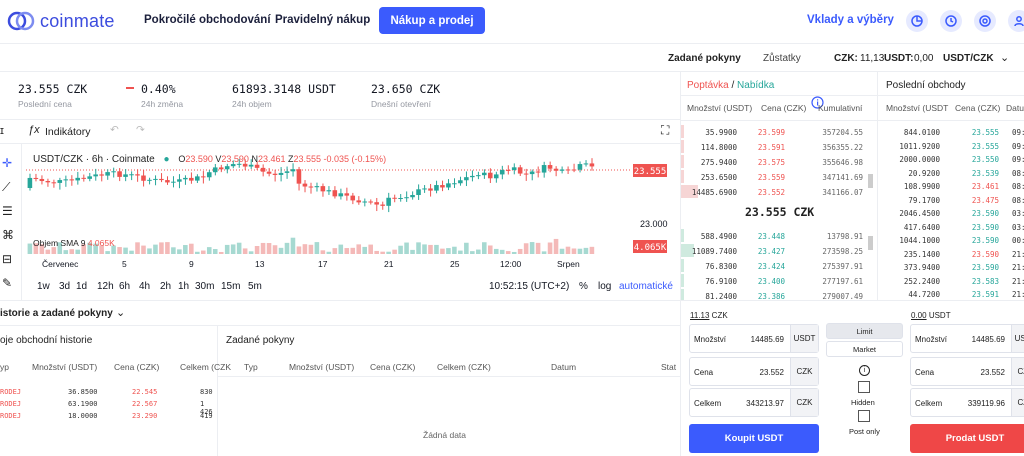  Describe the element at coordinates (776, 146) in the screenshot. I see `asks-row: 114.8000 23.591 356355.22` at that location.